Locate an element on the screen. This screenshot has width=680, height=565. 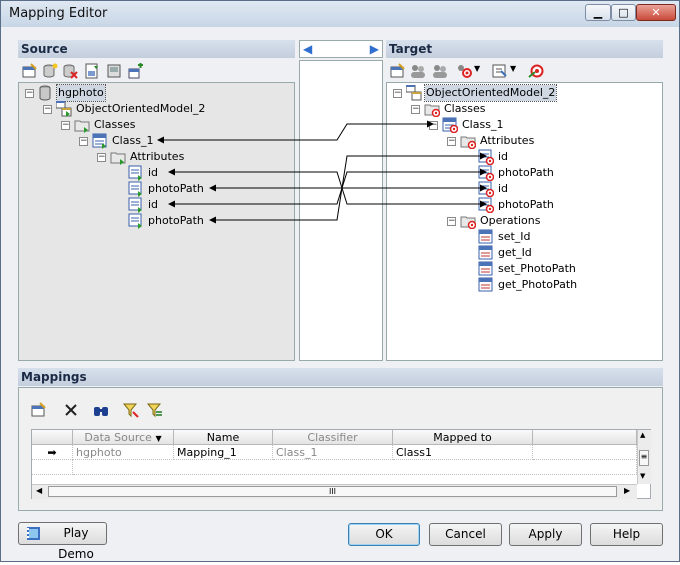
tree-node-label: Operations is located at coordinates (510, 220).